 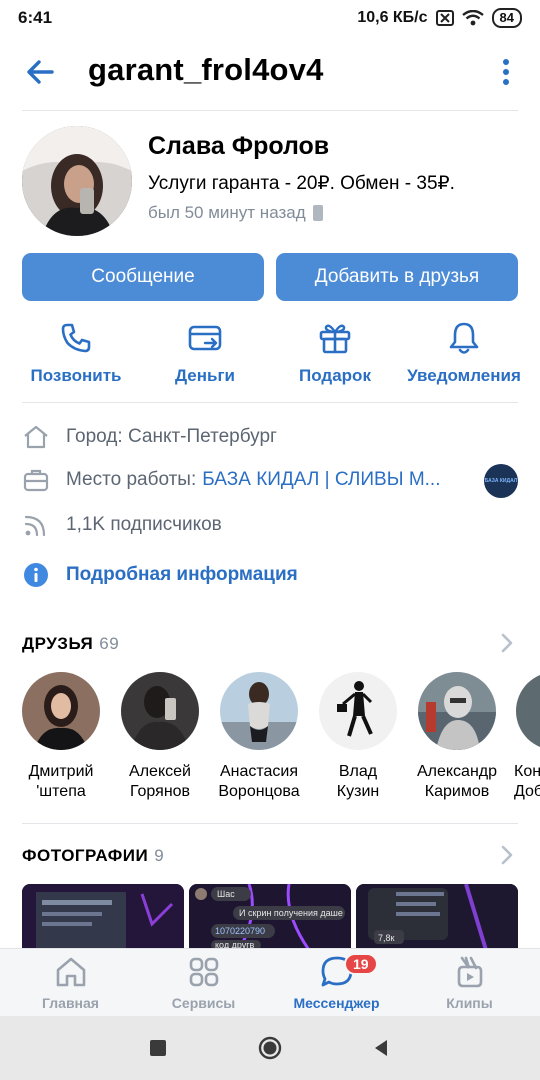 I want to click on page-title: garant_frol4ov4, so click(x=206, y=69).